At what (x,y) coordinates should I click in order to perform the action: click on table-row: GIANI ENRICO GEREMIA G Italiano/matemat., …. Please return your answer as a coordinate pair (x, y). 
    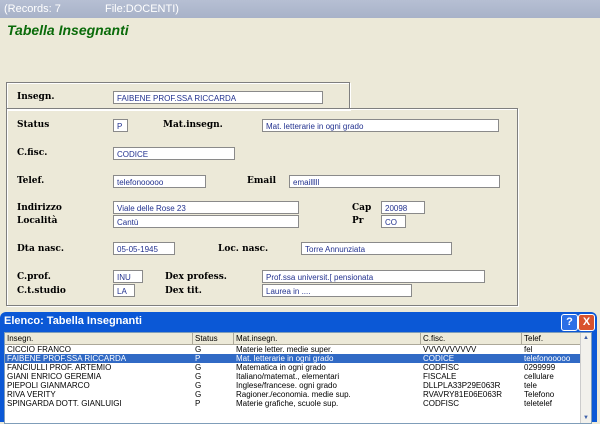
    Looking at the image, I should click on (298, 376).